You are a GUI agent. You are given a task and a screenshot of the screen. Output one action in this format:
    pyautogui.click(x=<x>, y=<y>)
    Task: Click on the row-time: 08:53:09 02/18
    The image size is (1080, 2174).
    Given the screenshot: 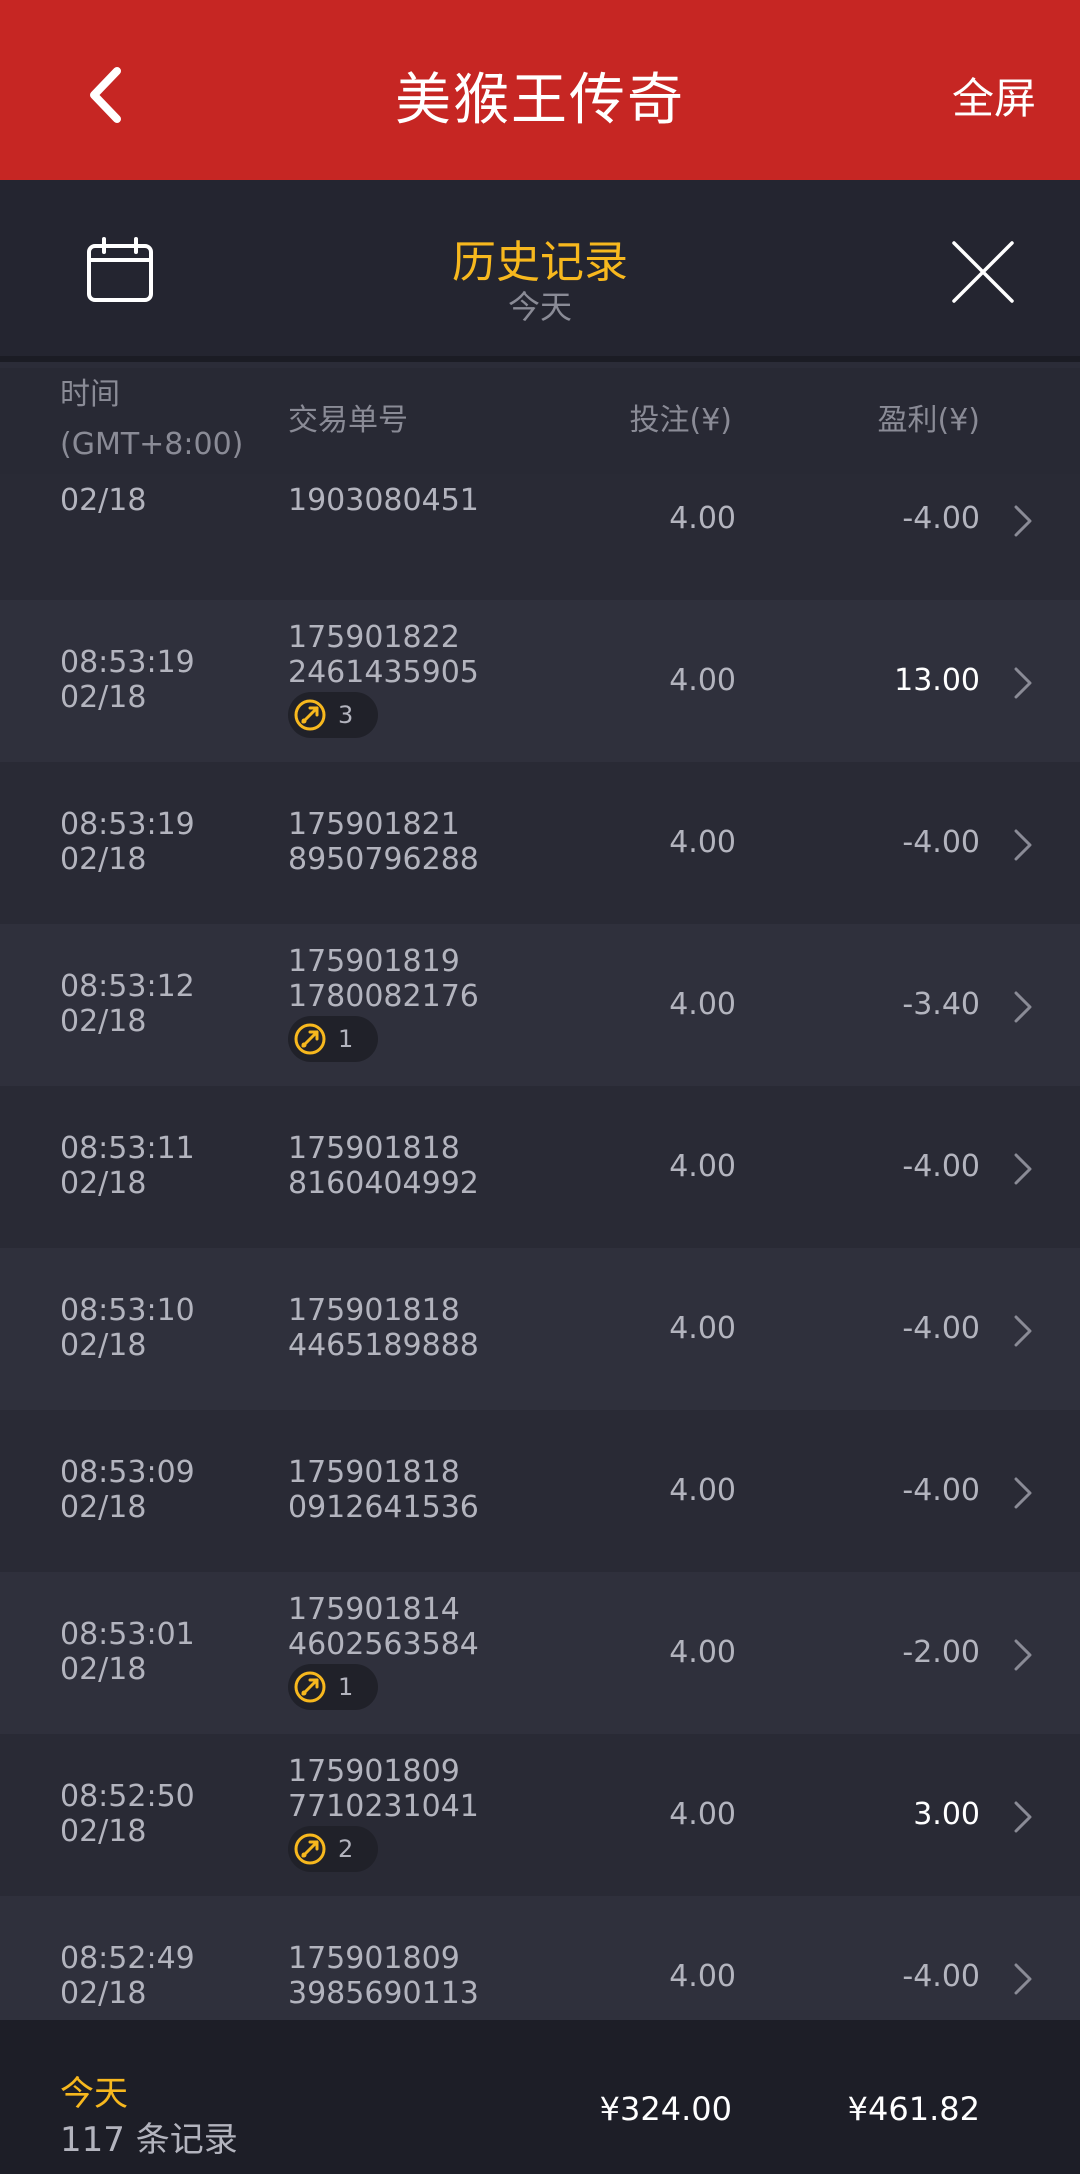 What is the action you would take?
    pyautogui.click(x=127, y=1490)
    